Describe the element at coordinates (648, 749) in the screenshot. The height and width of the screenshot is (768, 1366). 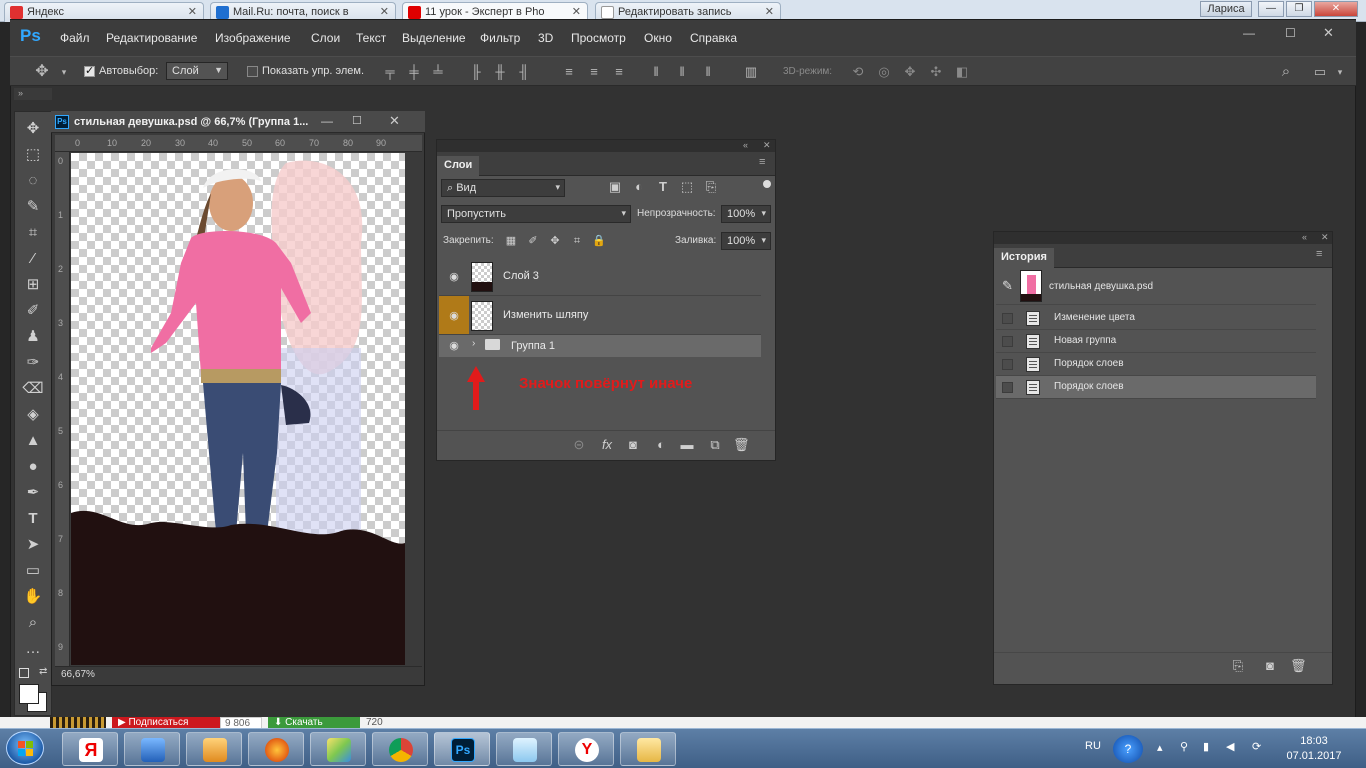
I see `taskbar-explorer` at that location.